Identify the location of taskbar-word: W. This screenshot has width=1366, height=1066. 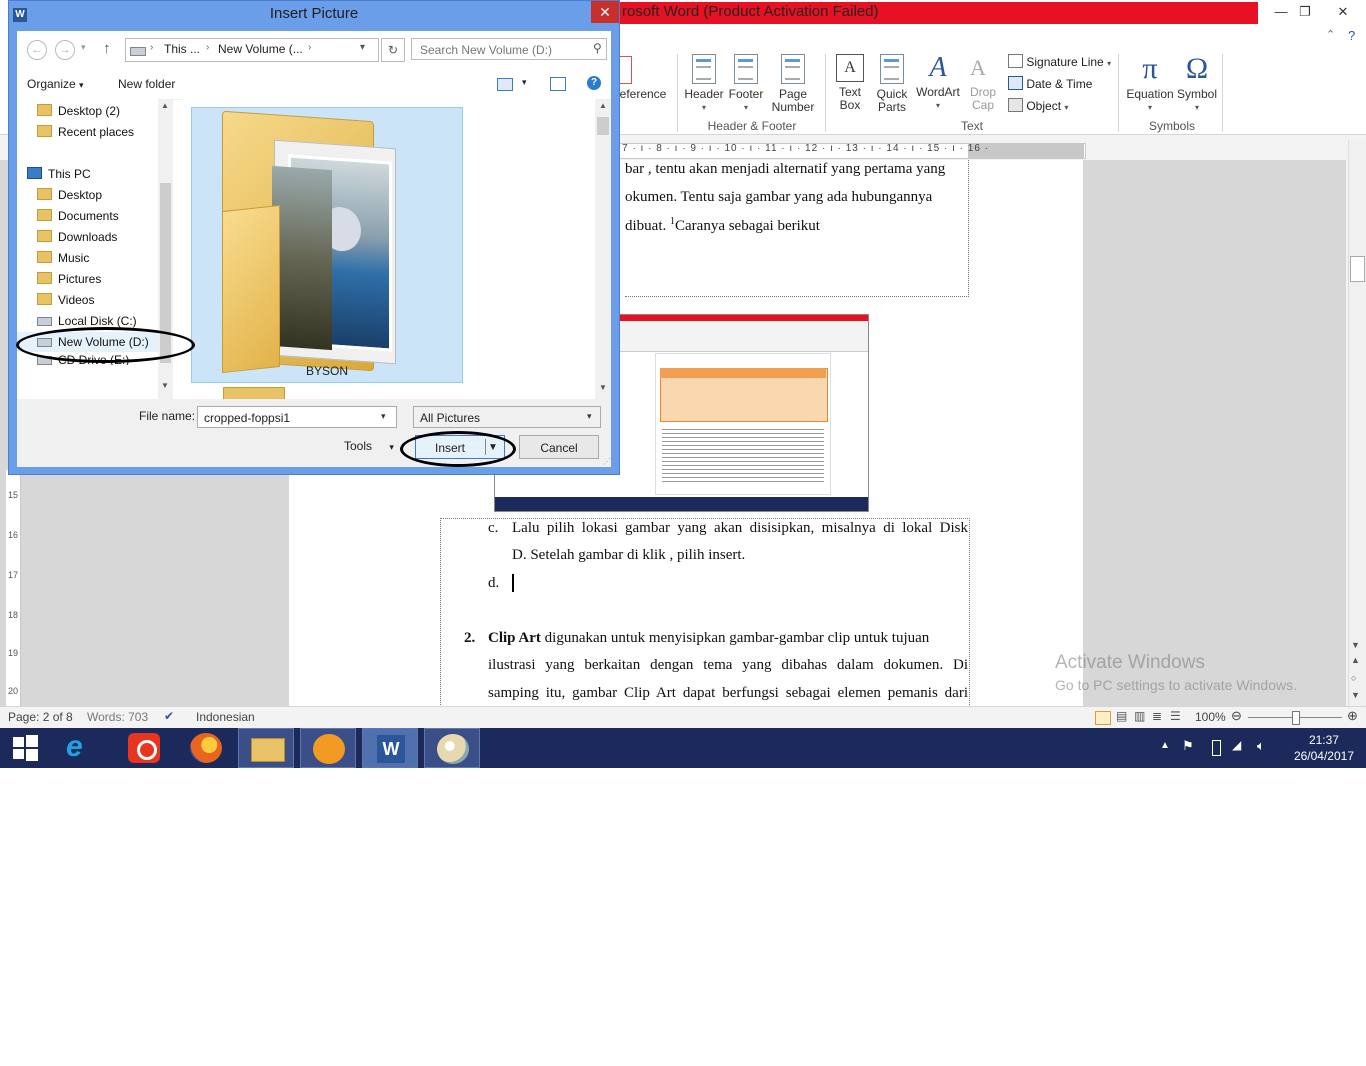
(390, 748).